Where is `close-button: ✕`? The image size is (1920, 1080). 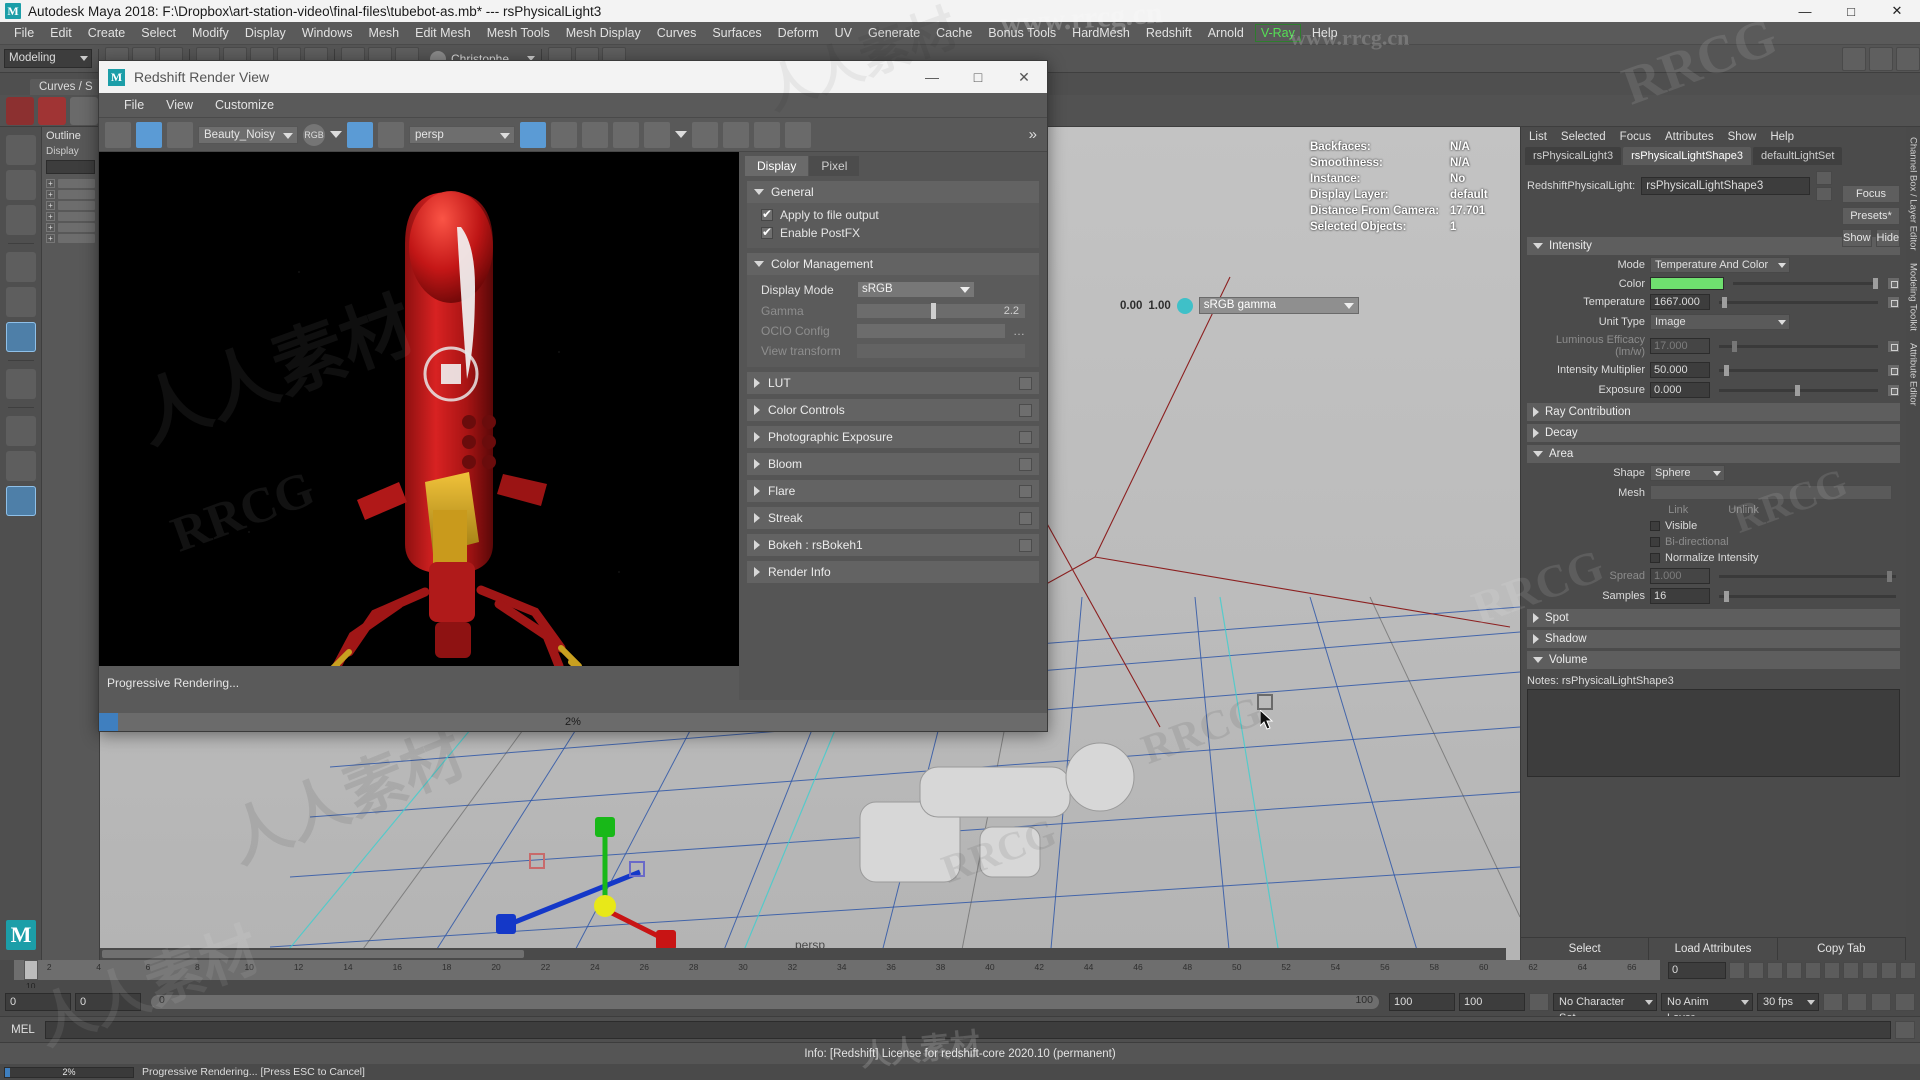
close-button: ✕ is located at coordinates (1897, 11).